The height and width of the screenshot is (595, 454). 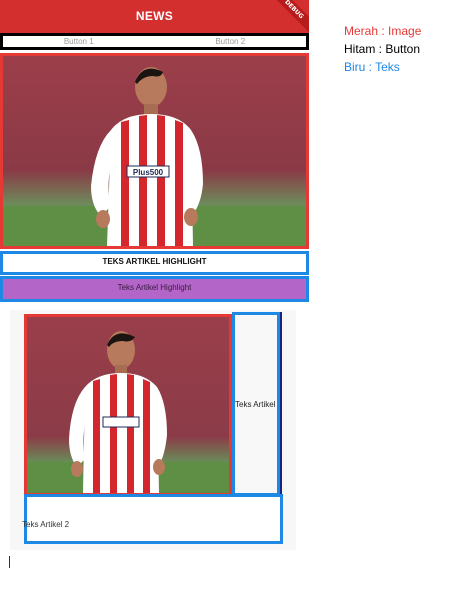 I want to click on footballer-photo-small, so click(x=128, y=405).